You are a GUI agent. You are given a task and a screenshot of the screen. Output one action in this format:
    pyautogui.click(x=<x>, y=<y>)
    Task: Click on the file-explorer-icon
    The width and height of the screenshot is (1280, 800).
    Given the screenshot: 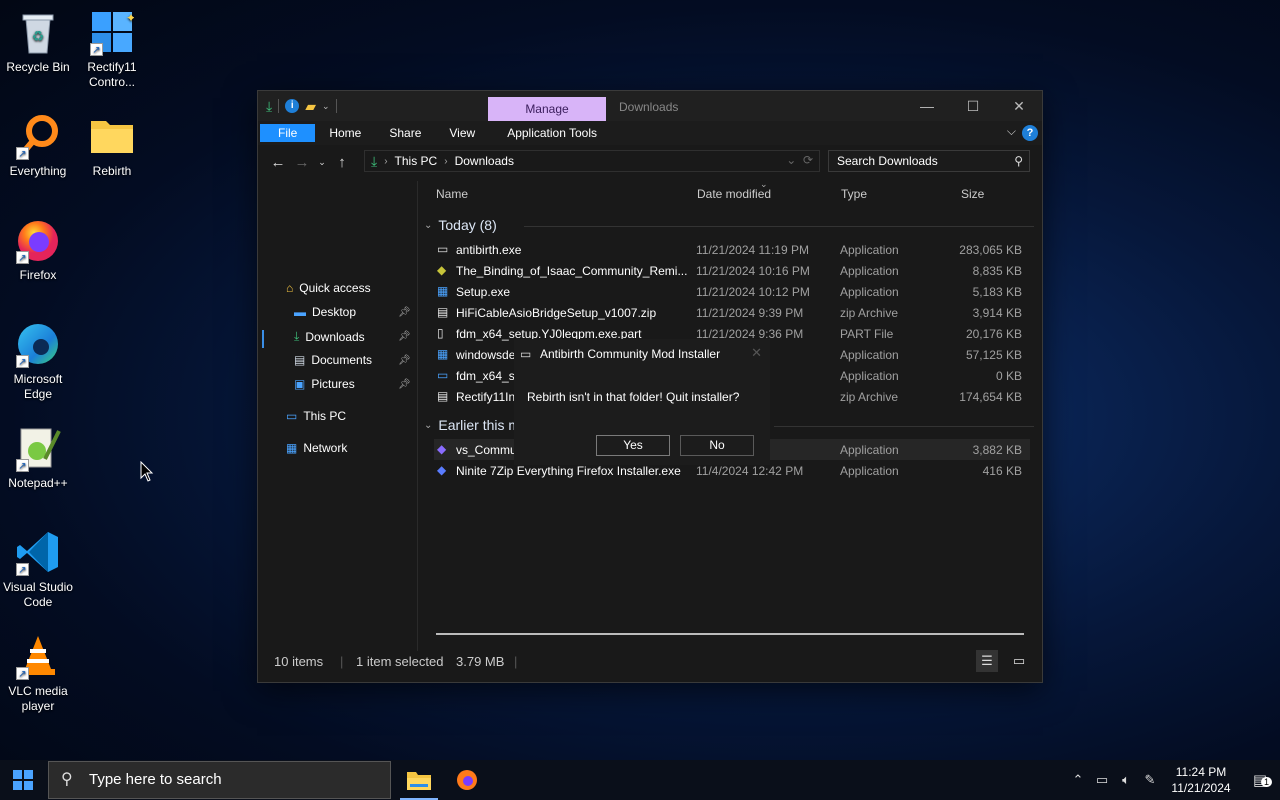 What is the action you would take?
    pyautogui.click(x=419, y=781)
    